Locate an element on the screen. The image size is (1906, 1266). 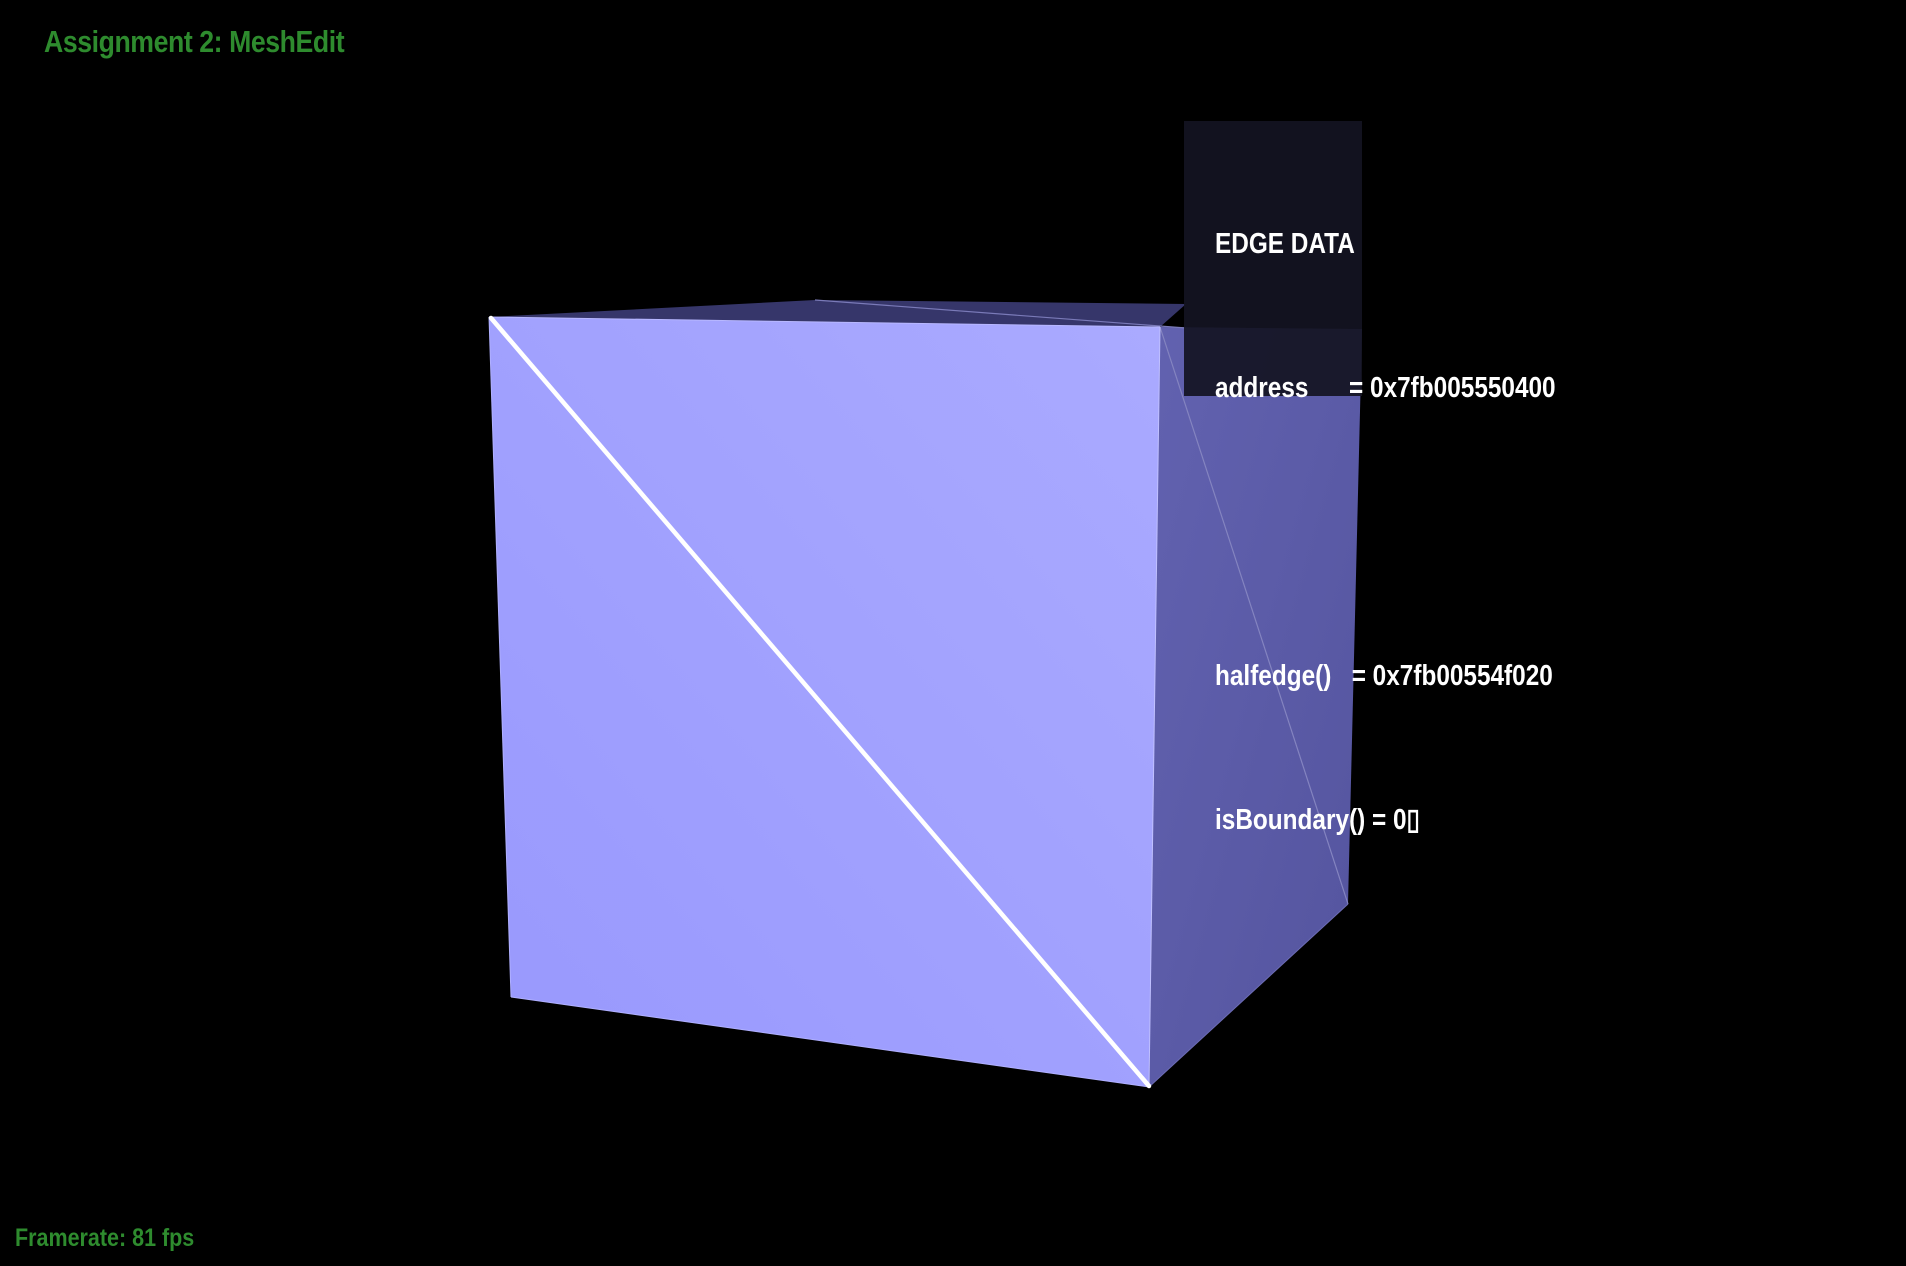
edge-is-boundary: isBoundary() = 0▯ is located at coordinates (1317, 820).